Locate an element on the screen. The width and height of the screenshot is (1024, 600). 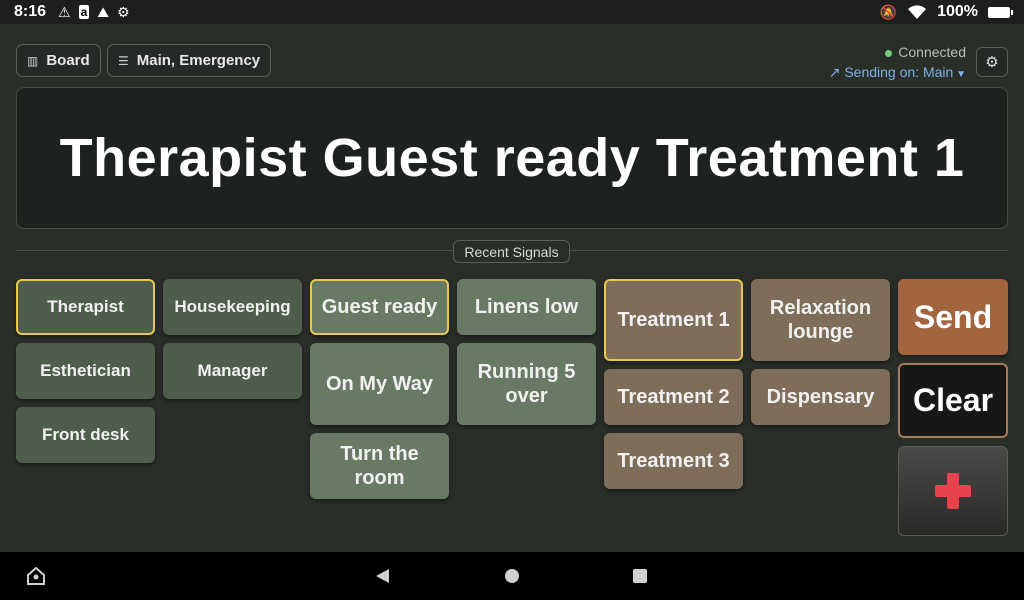
status-bar: 8:16 ⚠ a ⛰ ⚙ 🔕 100% is located at coordinates (512, 12).